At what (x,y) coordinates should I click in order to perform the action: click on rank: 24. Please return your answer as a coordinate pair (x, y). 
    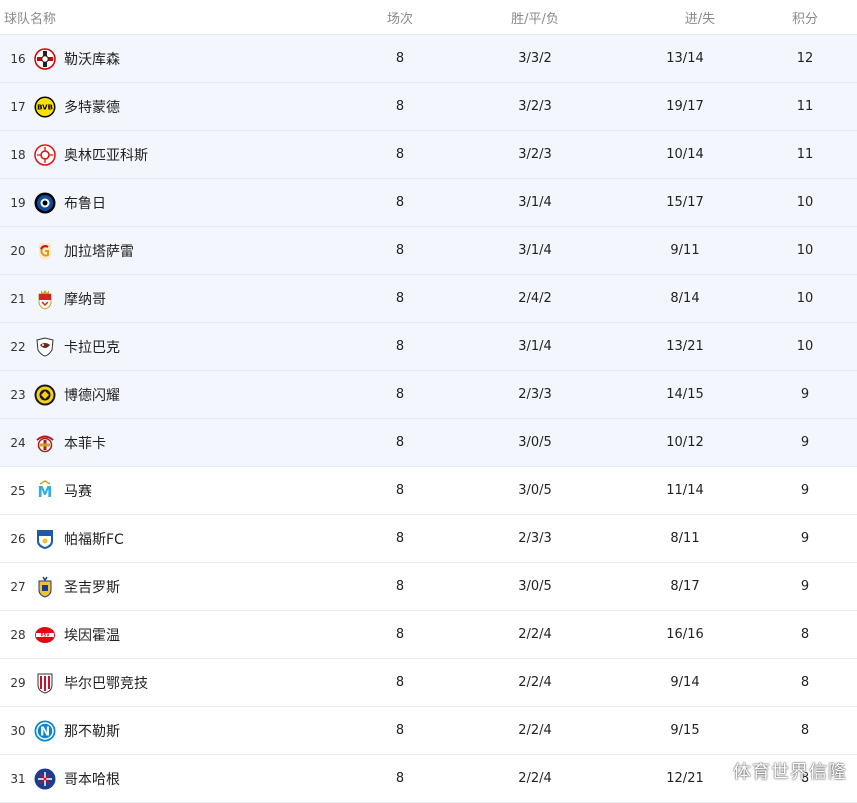
    Looking at the image, I should click on (18, 442).